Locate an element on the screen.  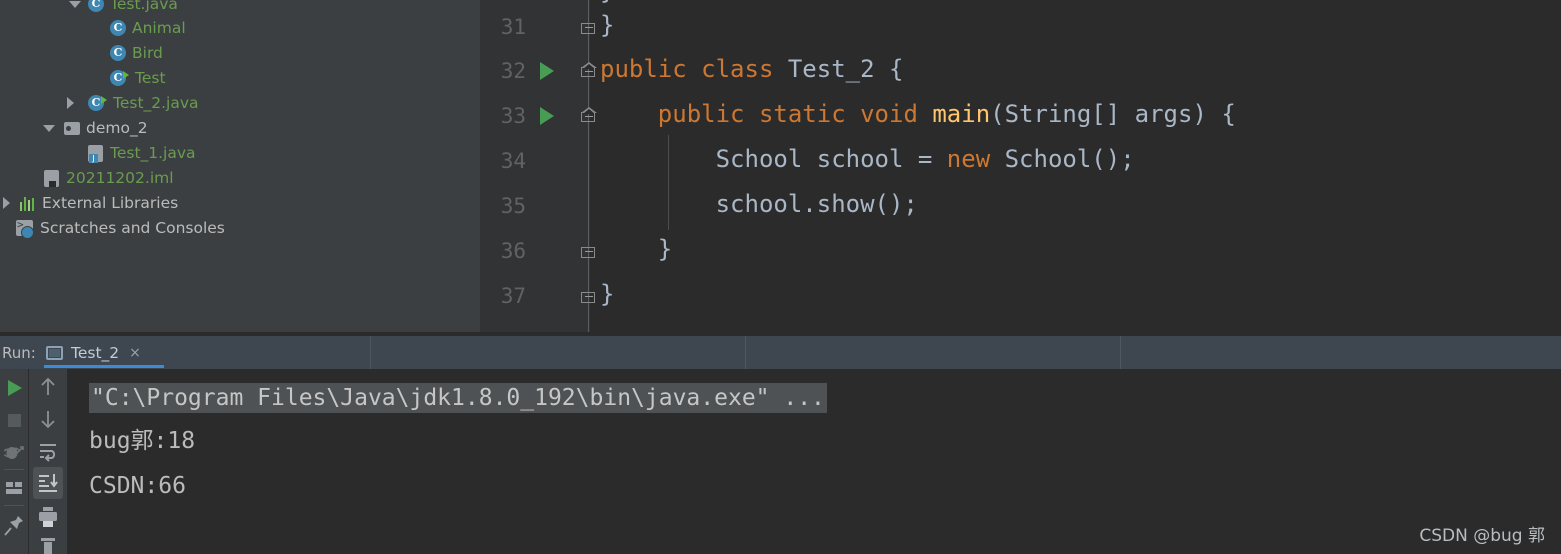
scroll-to-end-icon is located at coordinates (48, 483).